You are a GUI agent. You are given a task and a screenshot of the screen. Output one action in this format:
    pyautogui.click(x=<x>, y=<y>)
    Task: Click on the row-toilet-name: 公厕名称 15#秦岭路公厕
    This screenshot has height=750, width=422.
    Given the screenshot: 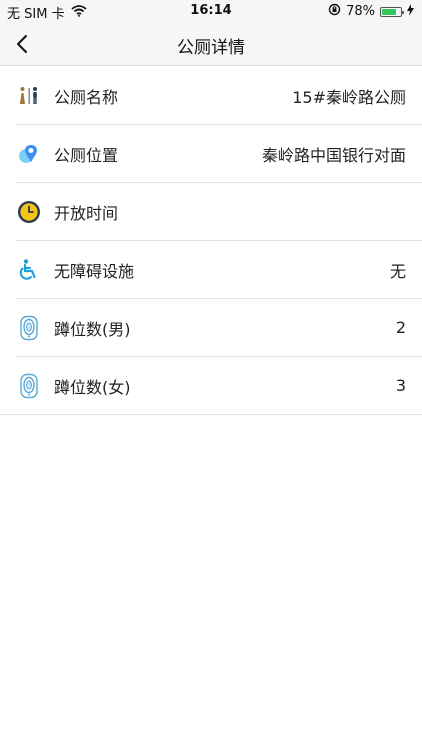 What is the action you would take?
    pyautogui.click(x=219, y=96)
    